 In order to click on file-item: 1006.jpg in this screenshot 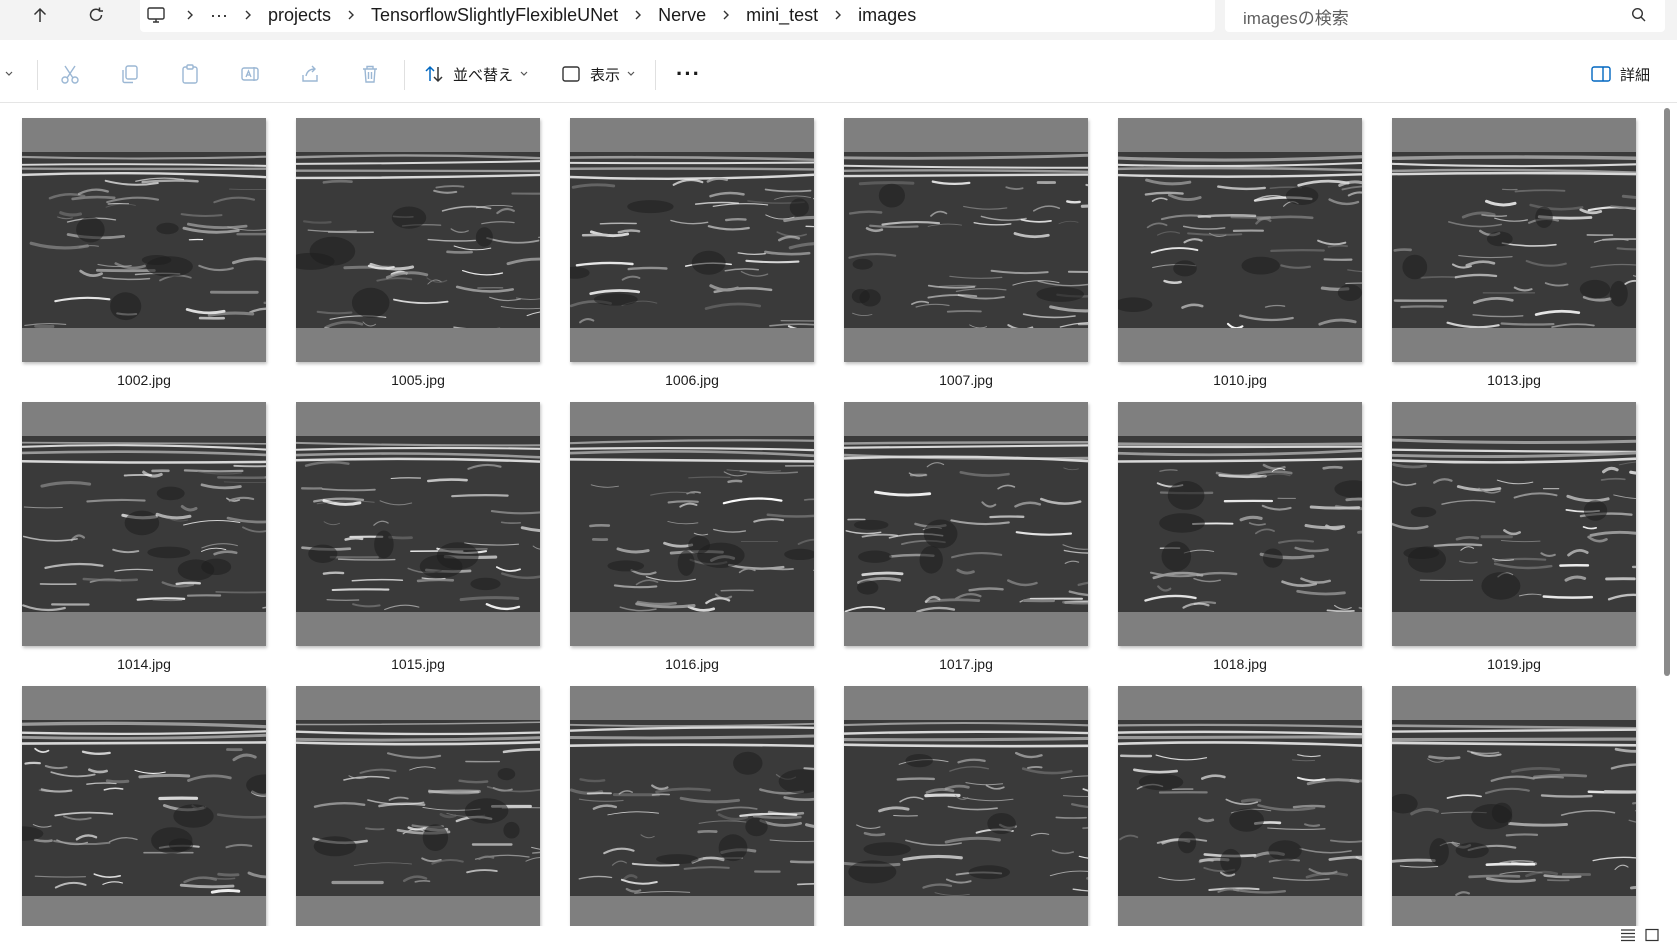, I will do `click(692, 260)`.